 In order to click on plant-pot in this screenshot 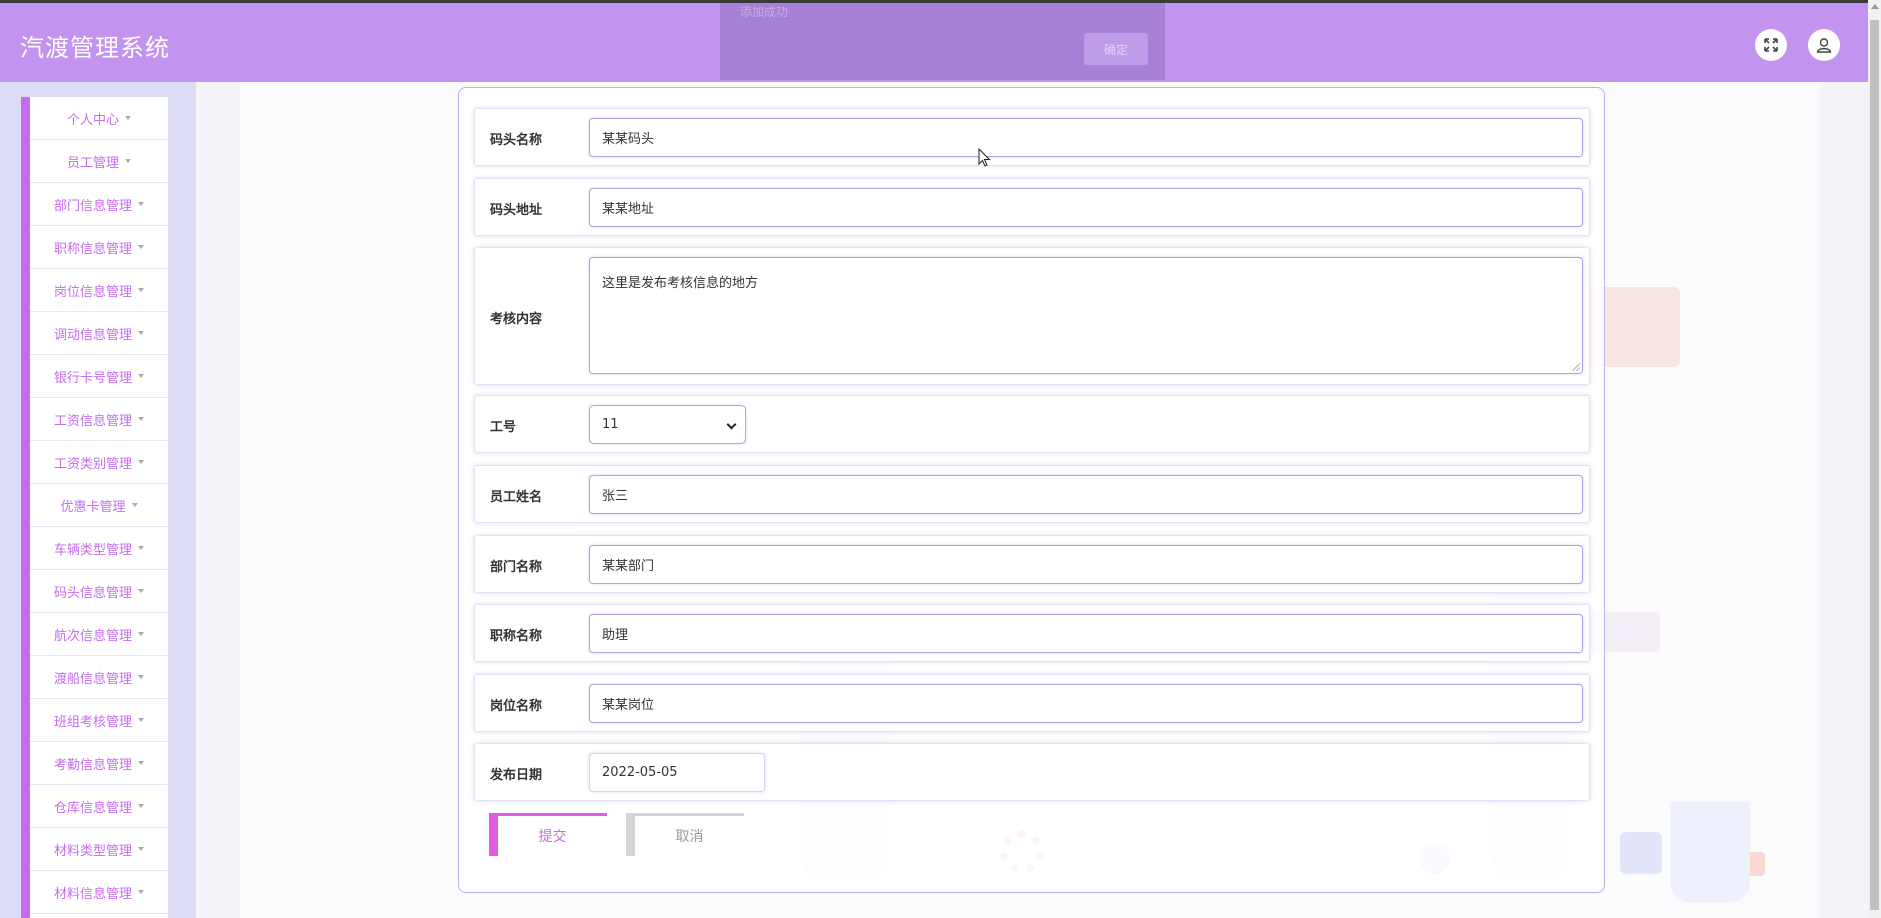, I will do `click(1710, 852)`.